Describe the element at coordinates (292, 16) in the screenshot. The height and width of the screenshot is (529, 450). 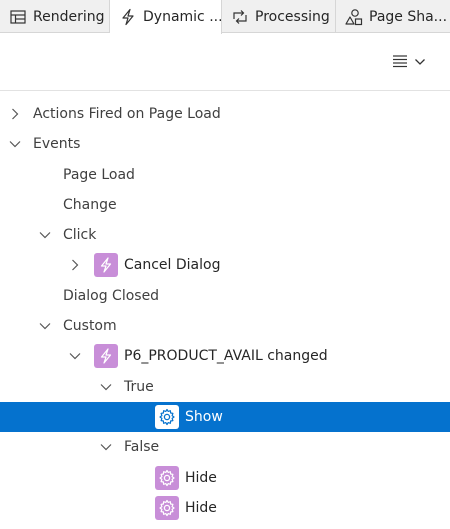
I see `tab-label: Processing` at that location.